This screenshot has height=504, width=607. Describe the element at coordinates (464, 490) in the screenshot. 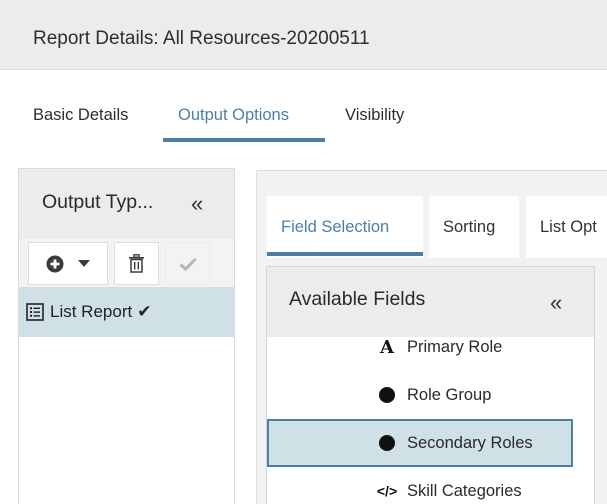

I see `field-label: Skill Categories` at that location.